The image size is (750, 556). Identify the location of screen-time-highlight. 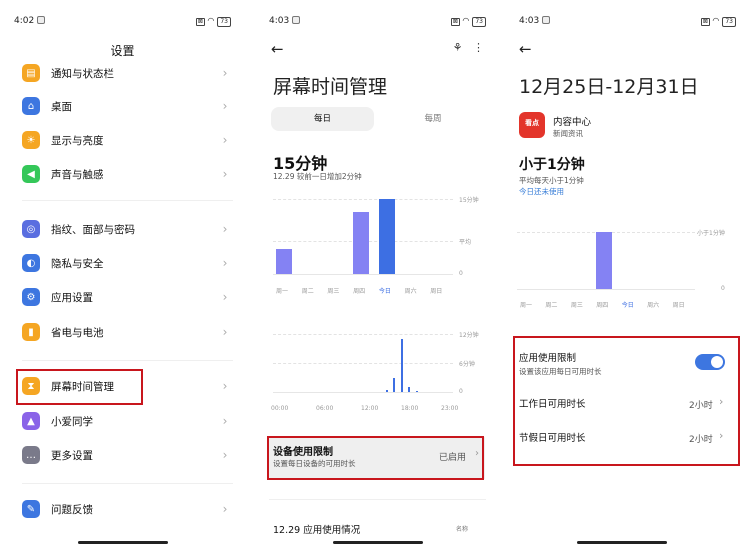
(79, 387).